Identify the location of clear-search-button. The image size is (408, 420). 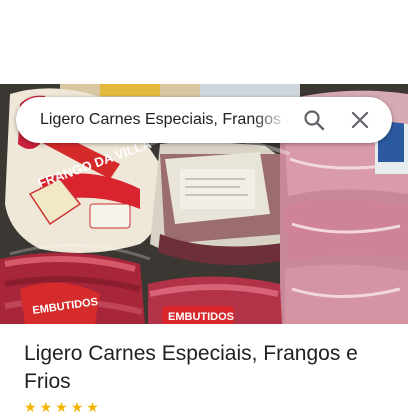
(360, 120).